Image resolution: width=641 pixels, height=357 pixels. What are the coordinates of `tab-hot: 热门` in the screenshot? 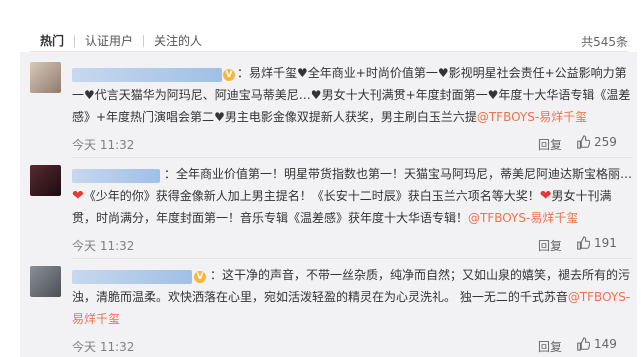 It's located at (52, 41).